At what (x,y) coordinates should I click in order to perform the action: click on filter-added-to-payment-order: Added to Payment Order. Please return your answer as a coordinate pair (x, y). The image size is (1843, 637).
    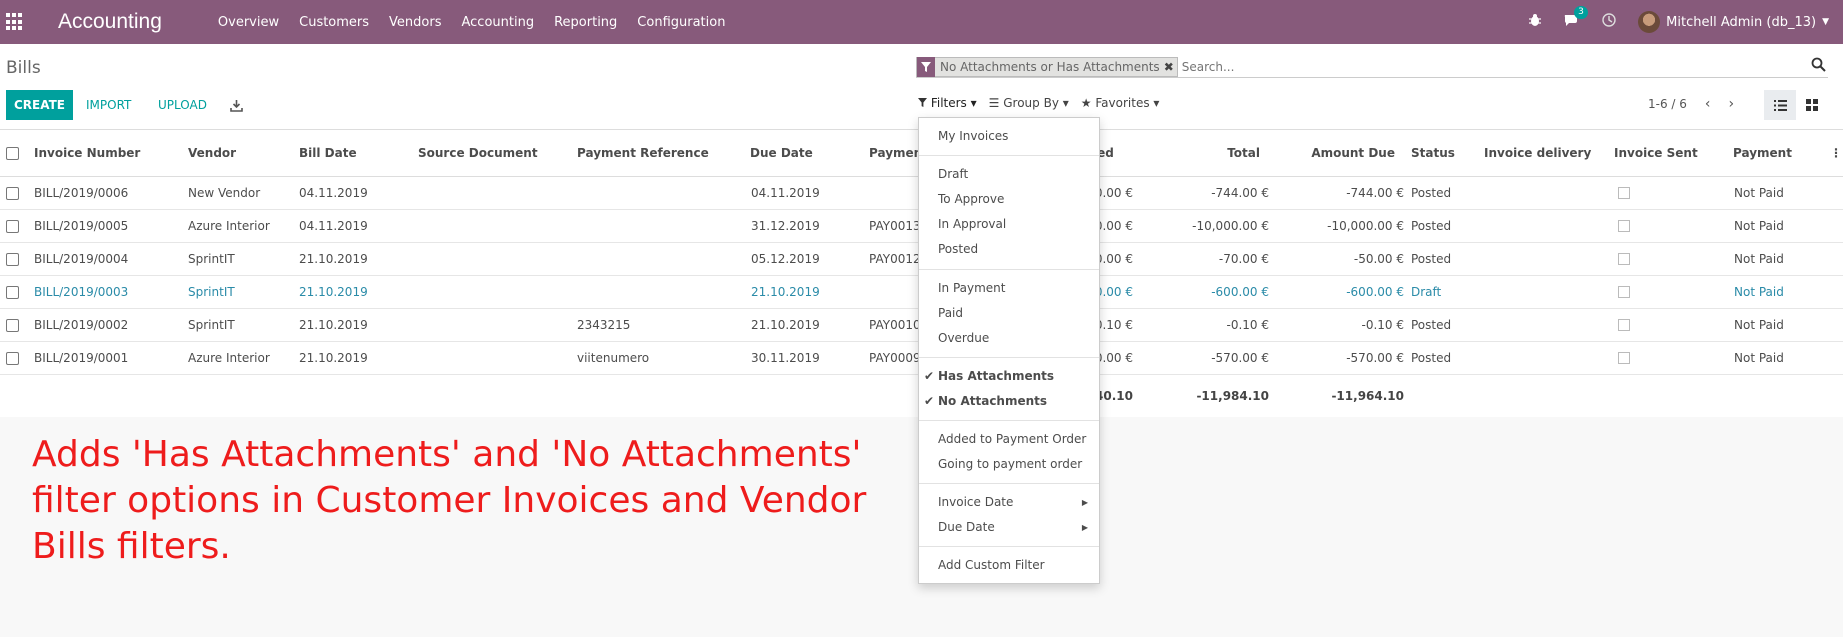
    Looking at the image, I should click on (1012, 439).